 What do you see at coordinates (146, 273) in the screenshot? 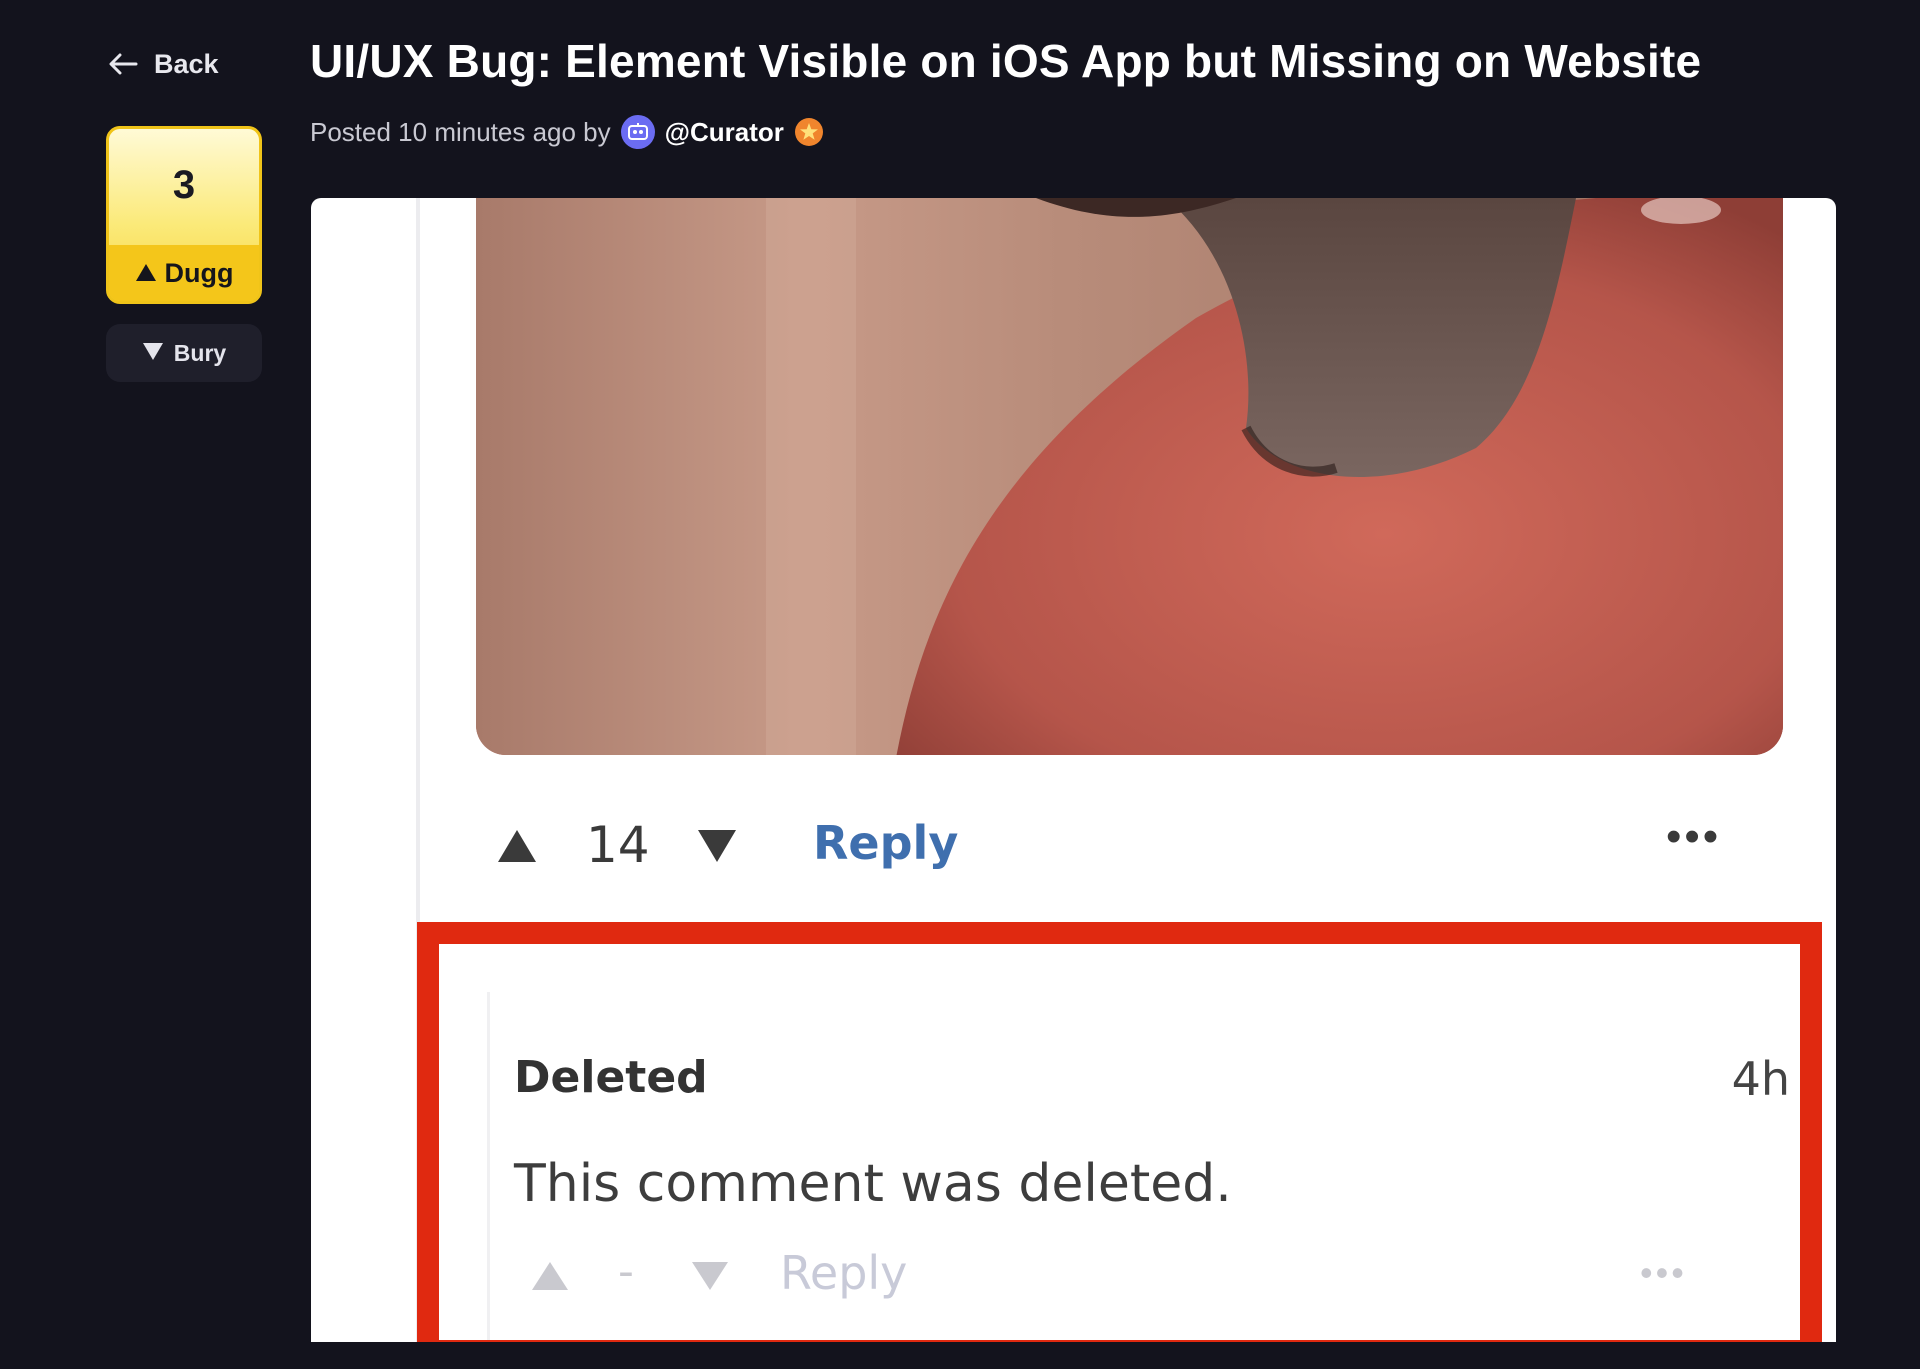
I see `triangle-up-icon` at bounding box center [146, 273].